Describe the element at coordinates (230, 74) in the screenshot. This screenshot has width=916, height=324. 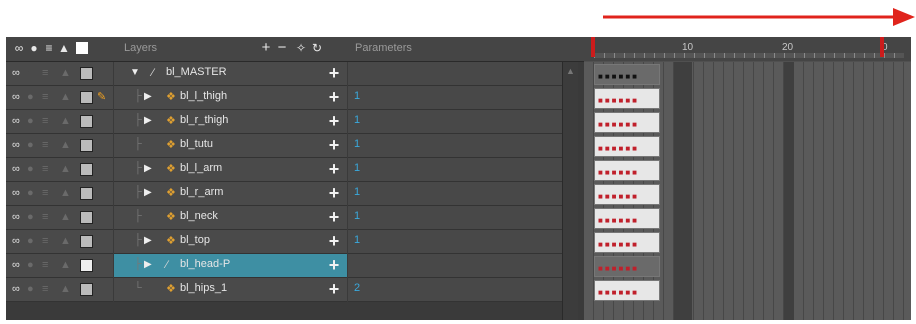
I see `layer-name-cell: ▼ ∕ bl_MASTER +` at that location.